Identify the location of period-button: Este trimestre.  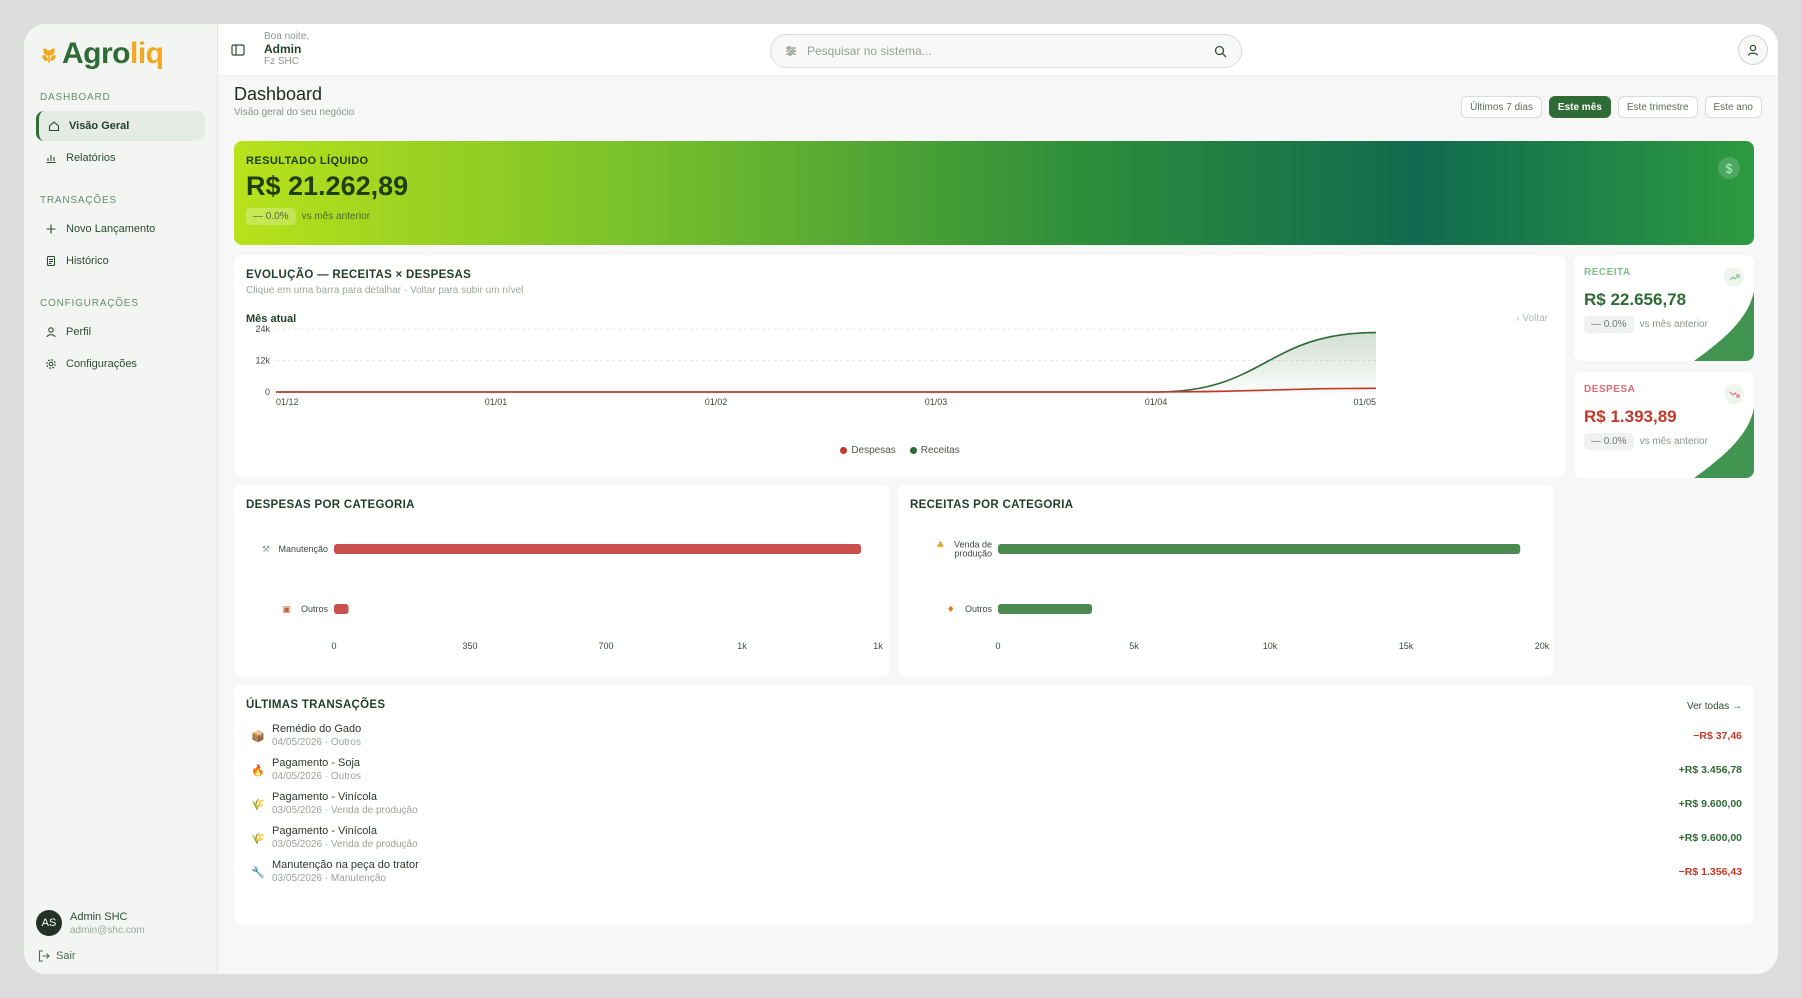
(1657, 107).